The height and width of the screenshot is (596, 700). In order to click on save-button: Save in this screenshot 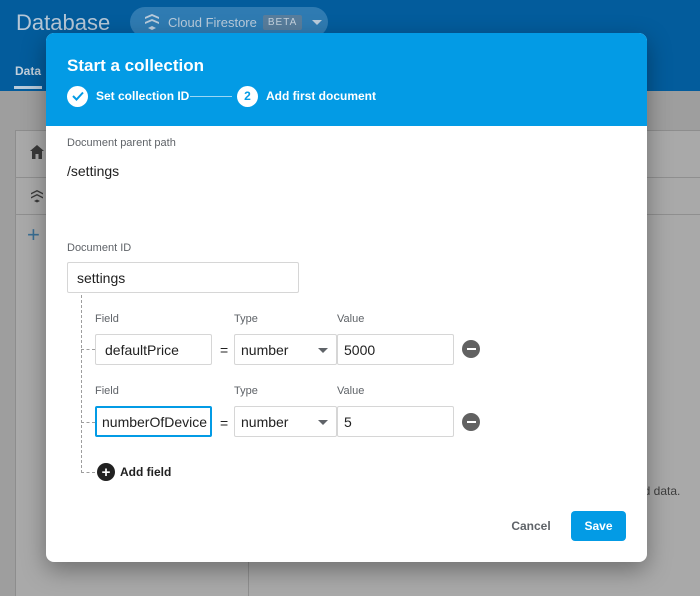, I will do `click(598, 526)`.